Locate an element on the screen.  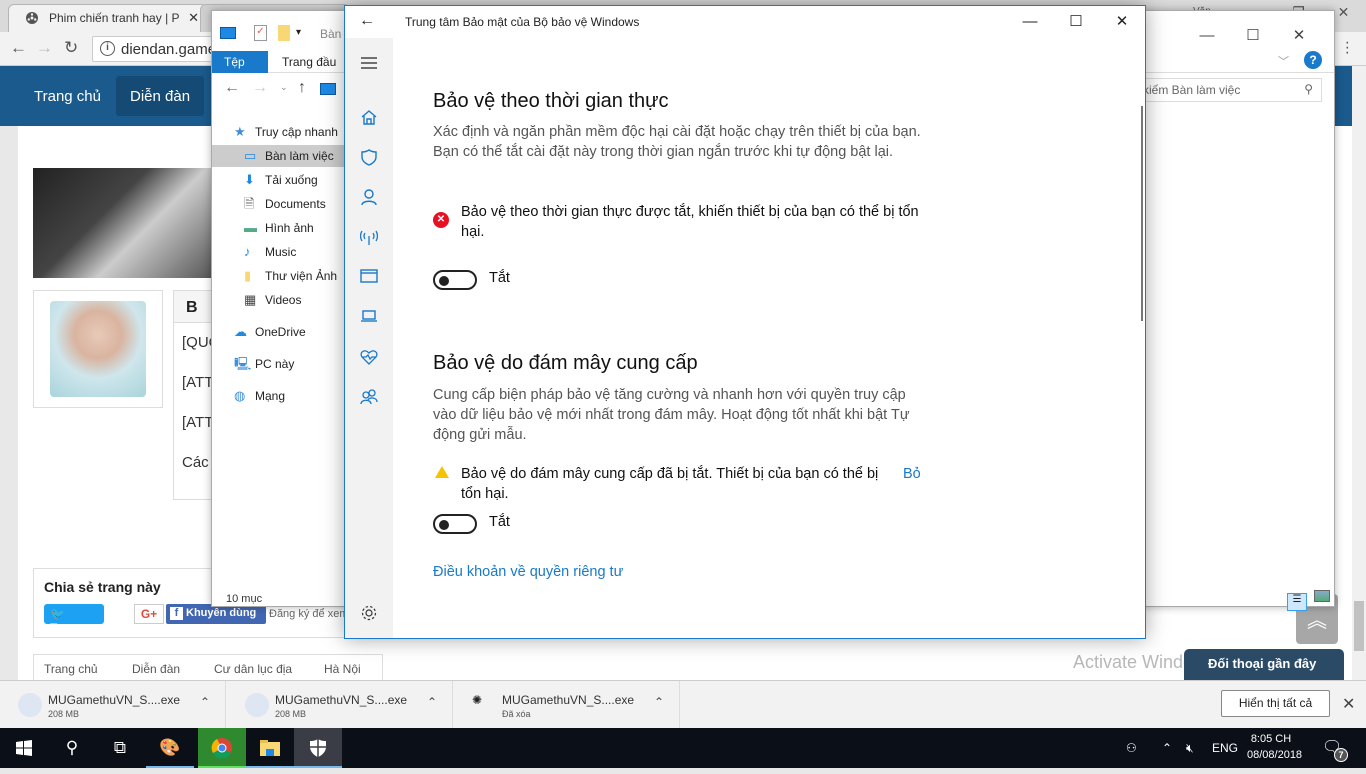
network-icon: ◍ is located at coordinates (240, 395).